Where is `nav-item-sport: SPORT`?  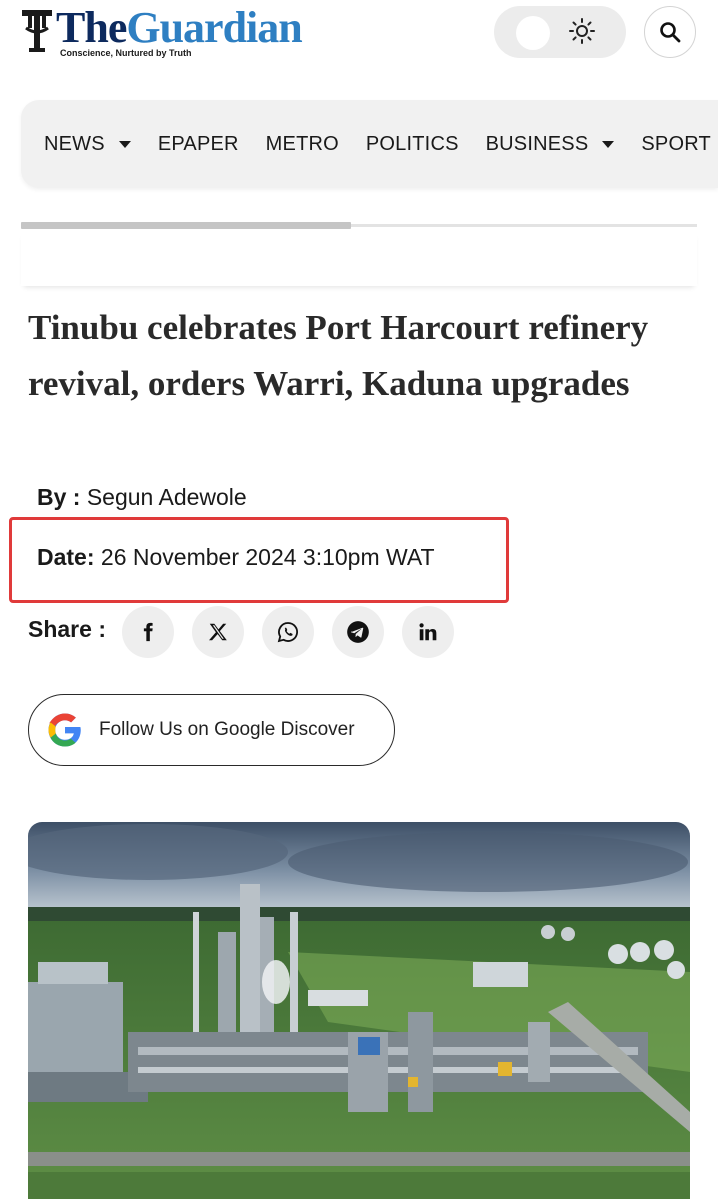 nav-item-sport: SPORT is located at coordinates (676, 144).